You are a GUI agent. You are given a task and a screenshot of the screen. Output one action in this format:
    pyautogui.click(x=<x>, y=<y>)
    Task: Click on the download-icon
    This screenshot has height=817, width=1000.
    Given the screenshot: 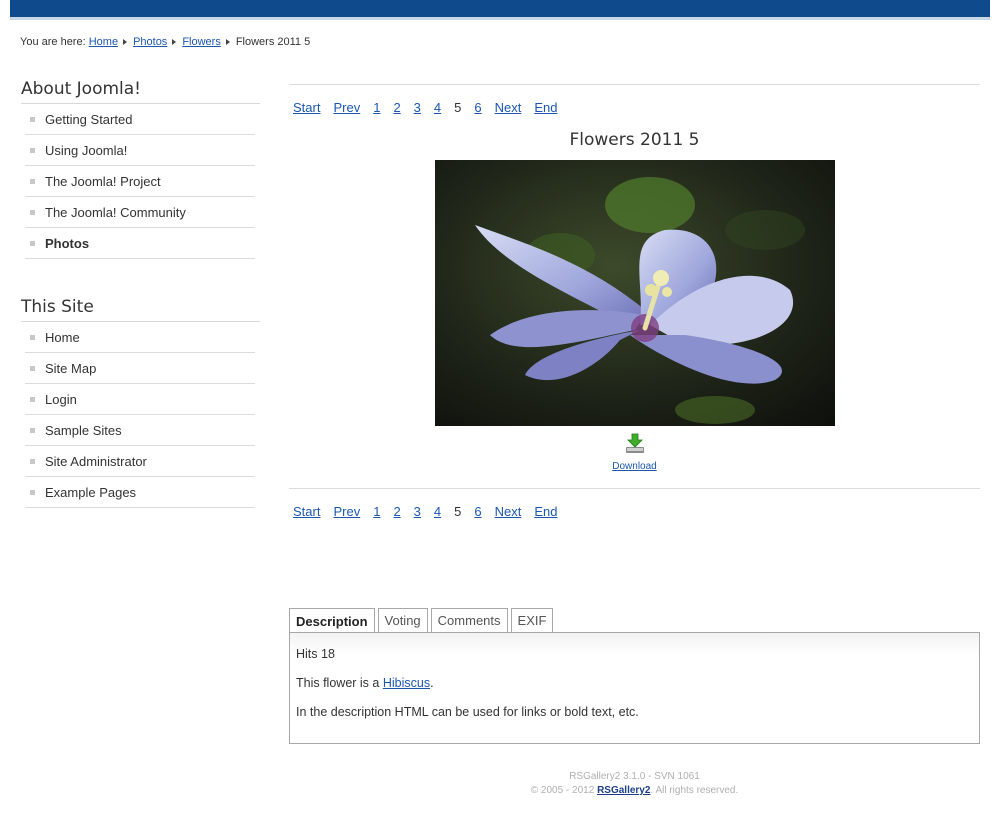 What is the action you would take?
    pyautogui.click(x=635, y=444)
    